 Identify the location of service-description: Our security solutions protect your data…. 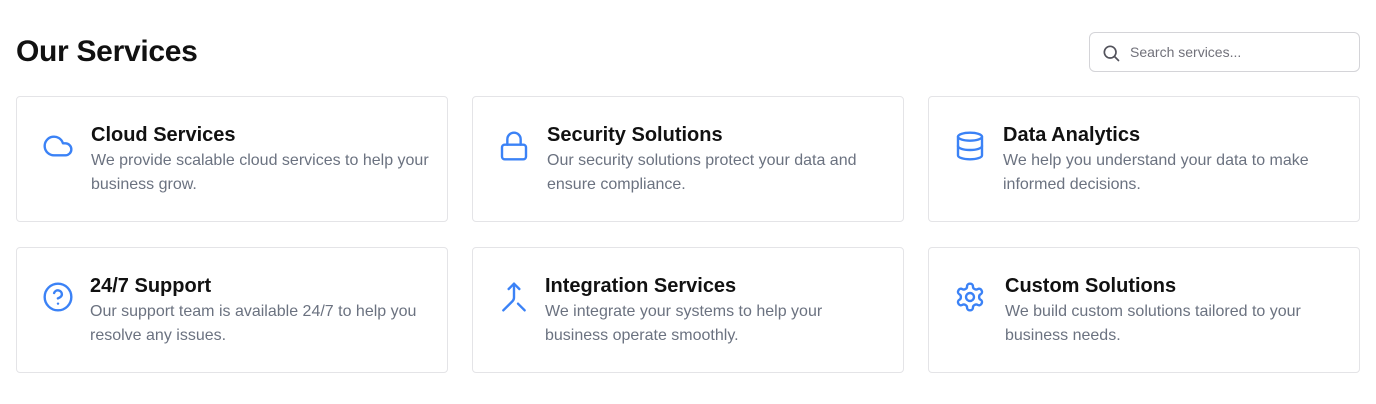
(702, 172).